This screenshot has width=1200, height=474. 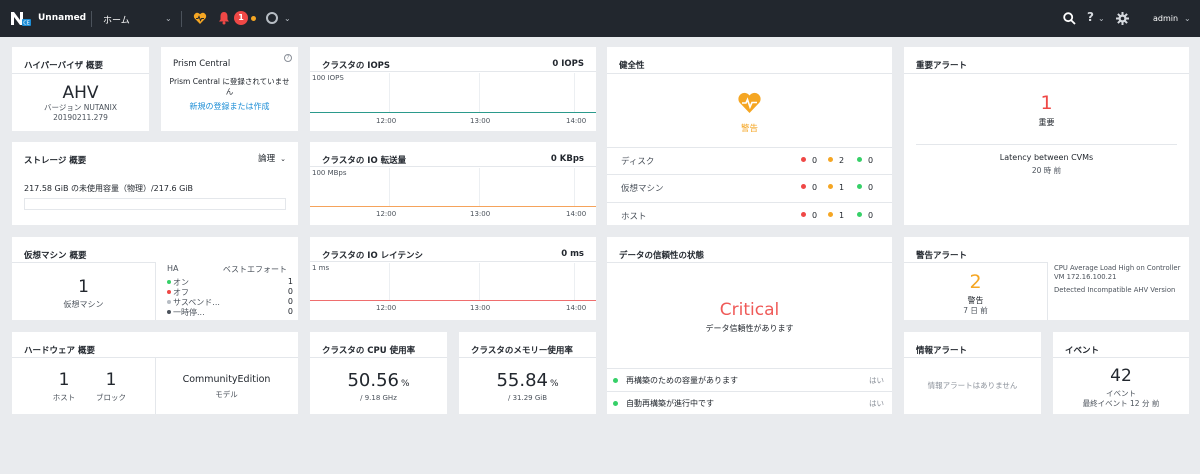 What do you see at coordinates (64, 380) in the screenshot?
I see `host-count: 1` at bounding box center [64, 380].